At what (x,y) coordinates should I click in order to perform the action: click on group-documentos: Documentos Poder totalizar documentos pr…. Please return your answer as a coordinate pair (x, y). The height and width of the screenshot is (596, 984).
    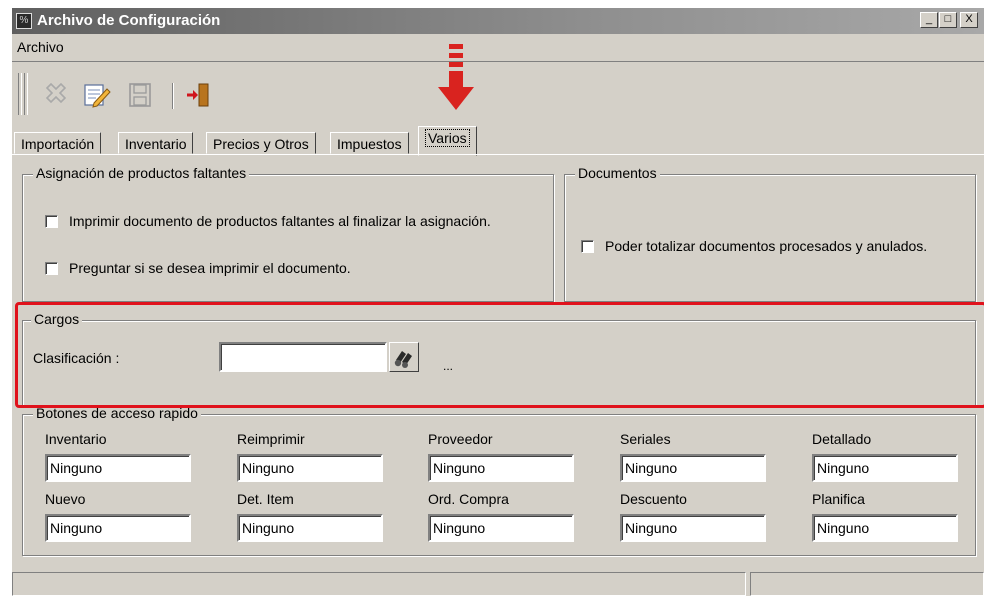
    Looking at the image, I should click on (770, 233).